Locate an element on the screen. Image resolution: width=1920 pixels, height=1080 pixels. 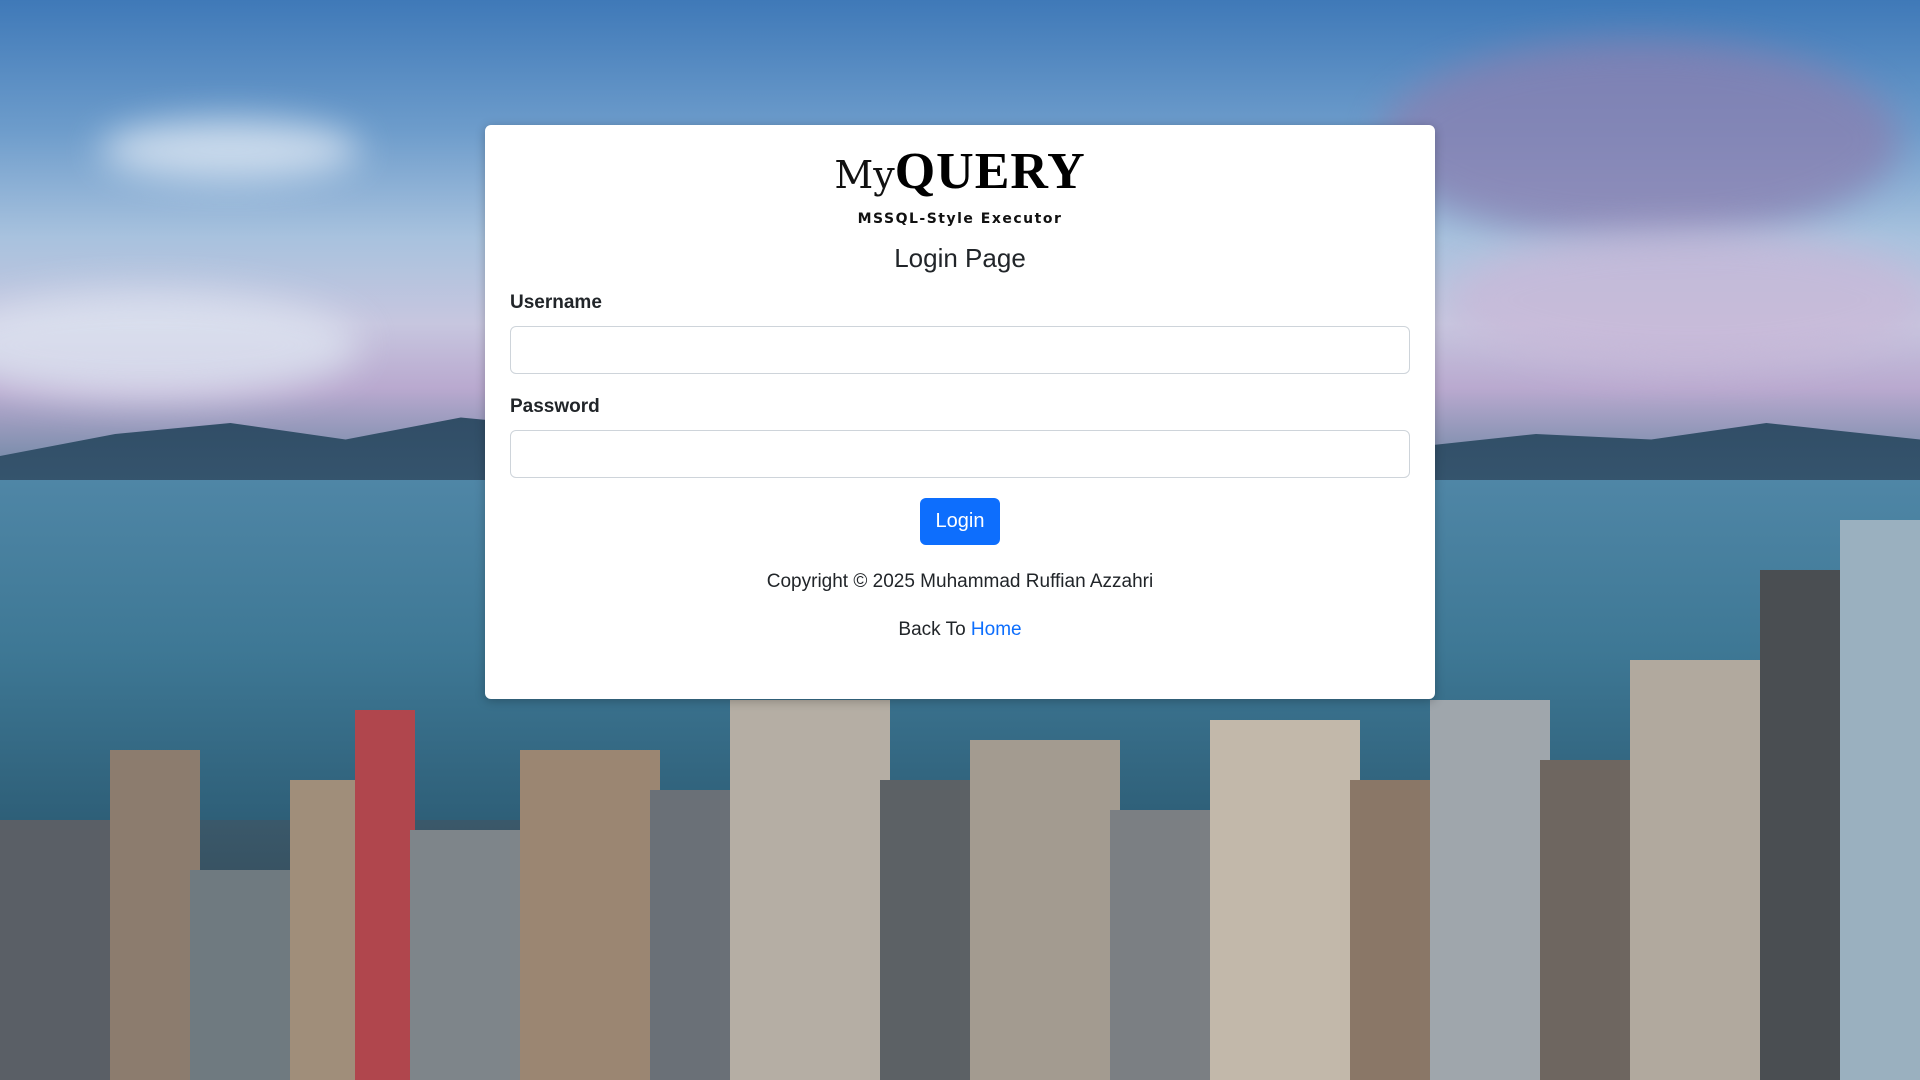
logo-query: QUERY is located at coordinates (990, 171).